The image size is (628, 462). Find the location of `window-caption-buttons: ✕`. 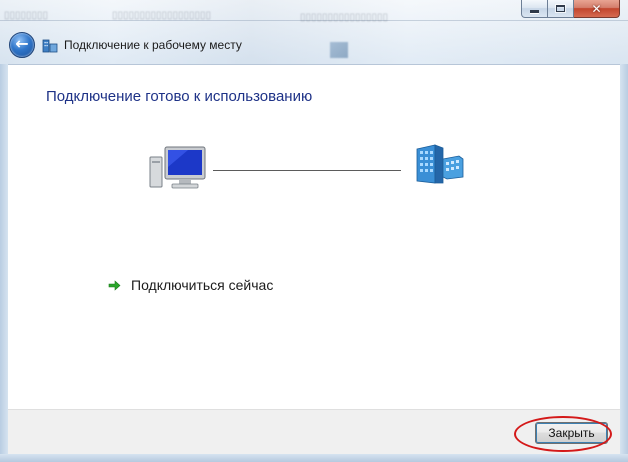

window-caption-buttons: ✕ is located at coordinates (570, 9).